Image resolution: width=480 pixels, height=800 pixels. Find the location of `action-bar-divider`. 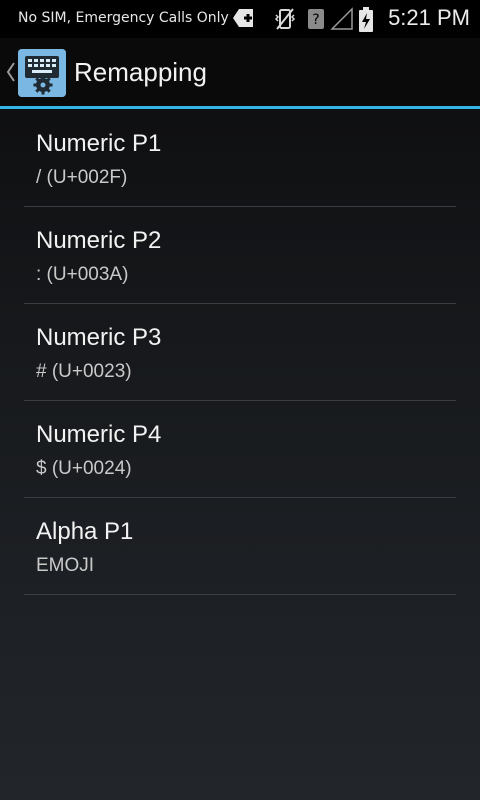

action-bar-divider is located at coordinates (240, 107).